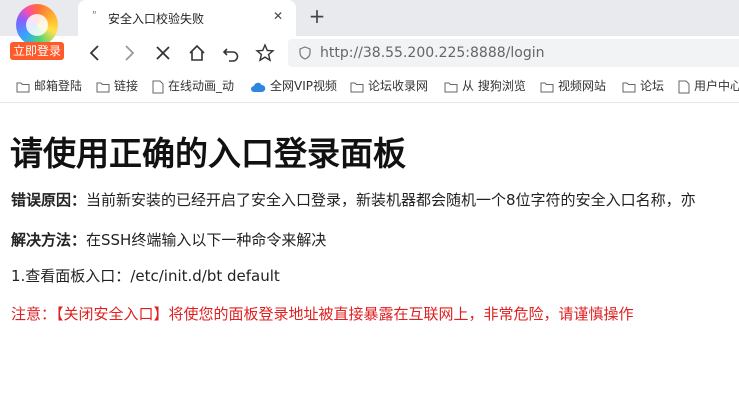 This screenshot has width=739, height=414. I want to click on forward-button, so click(129, 53).